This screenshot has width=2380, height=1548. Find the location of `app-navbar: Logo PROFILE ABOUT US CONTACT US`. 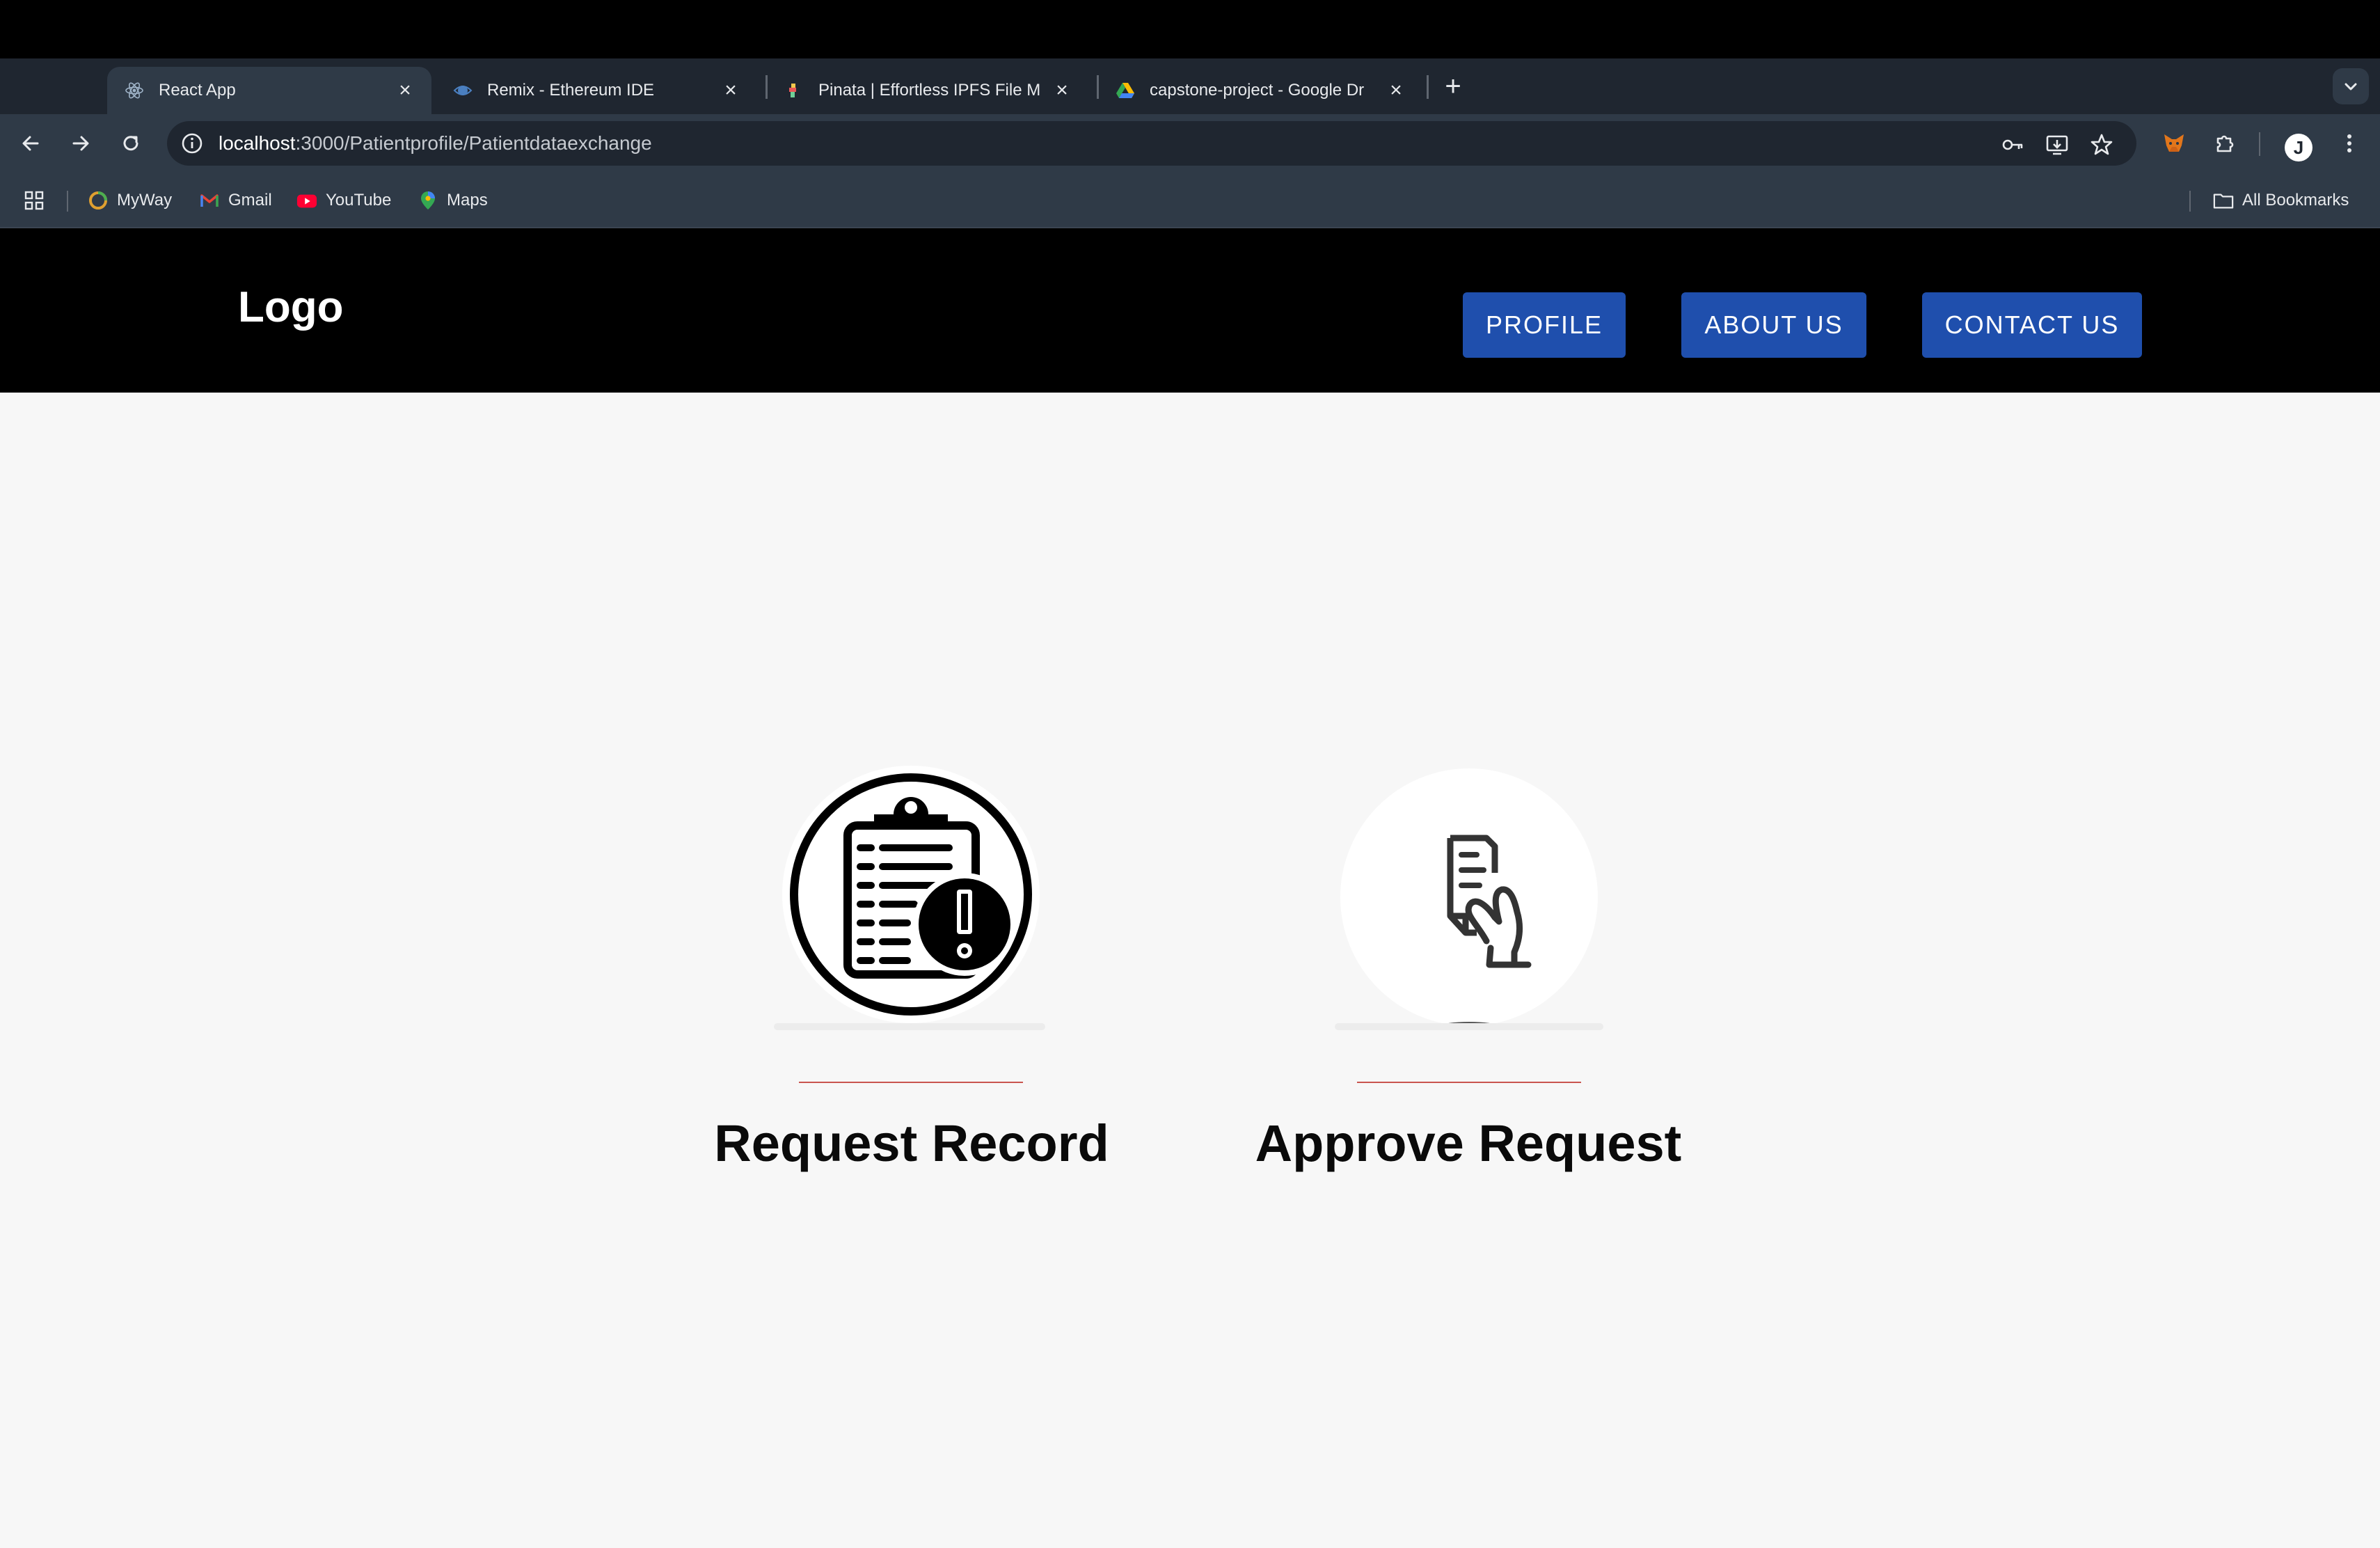

app-navbar: Logo PROFILE ABOUT US CONTACT US is located at coordinates (1190, 310).